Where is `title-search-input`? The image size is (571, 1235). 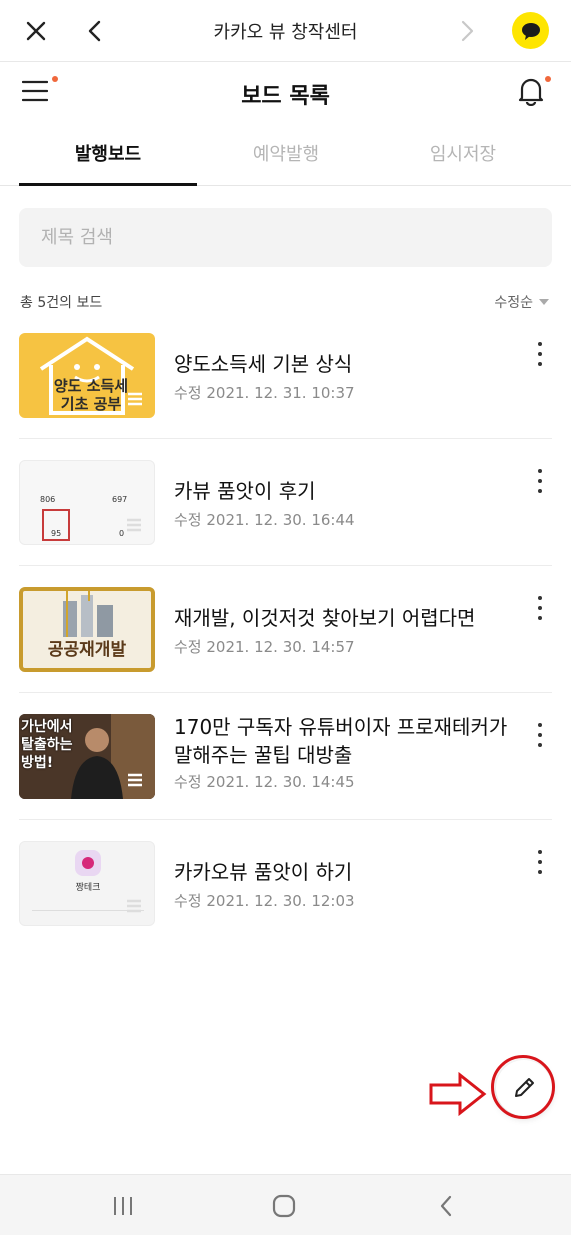 title-search-input is located at coordinates (285, 237).